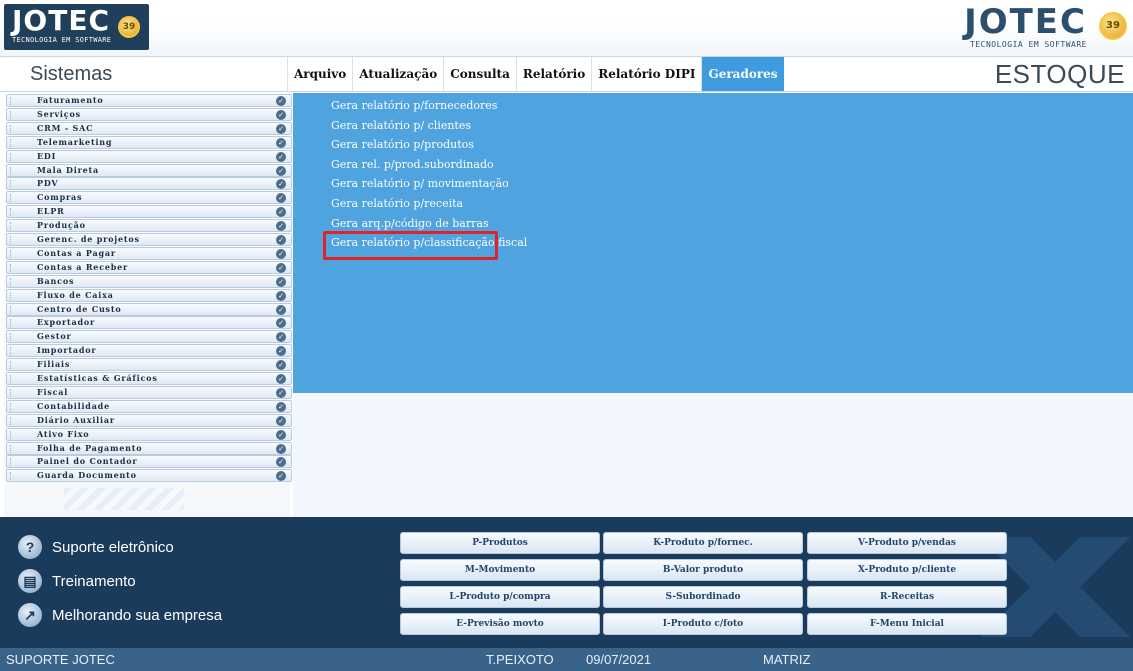  I want to click on sidebar-item: Telemarketing ✓, so click(149, 142).